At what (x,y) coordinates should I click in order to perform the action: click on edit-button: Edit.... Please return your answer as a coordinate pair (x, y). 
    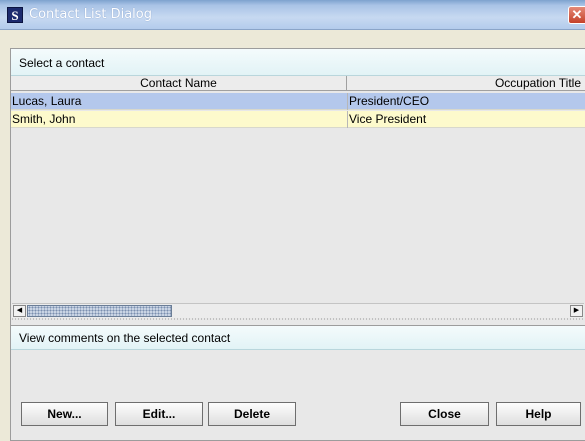
    Looking at the image, I should click on (159, 414).